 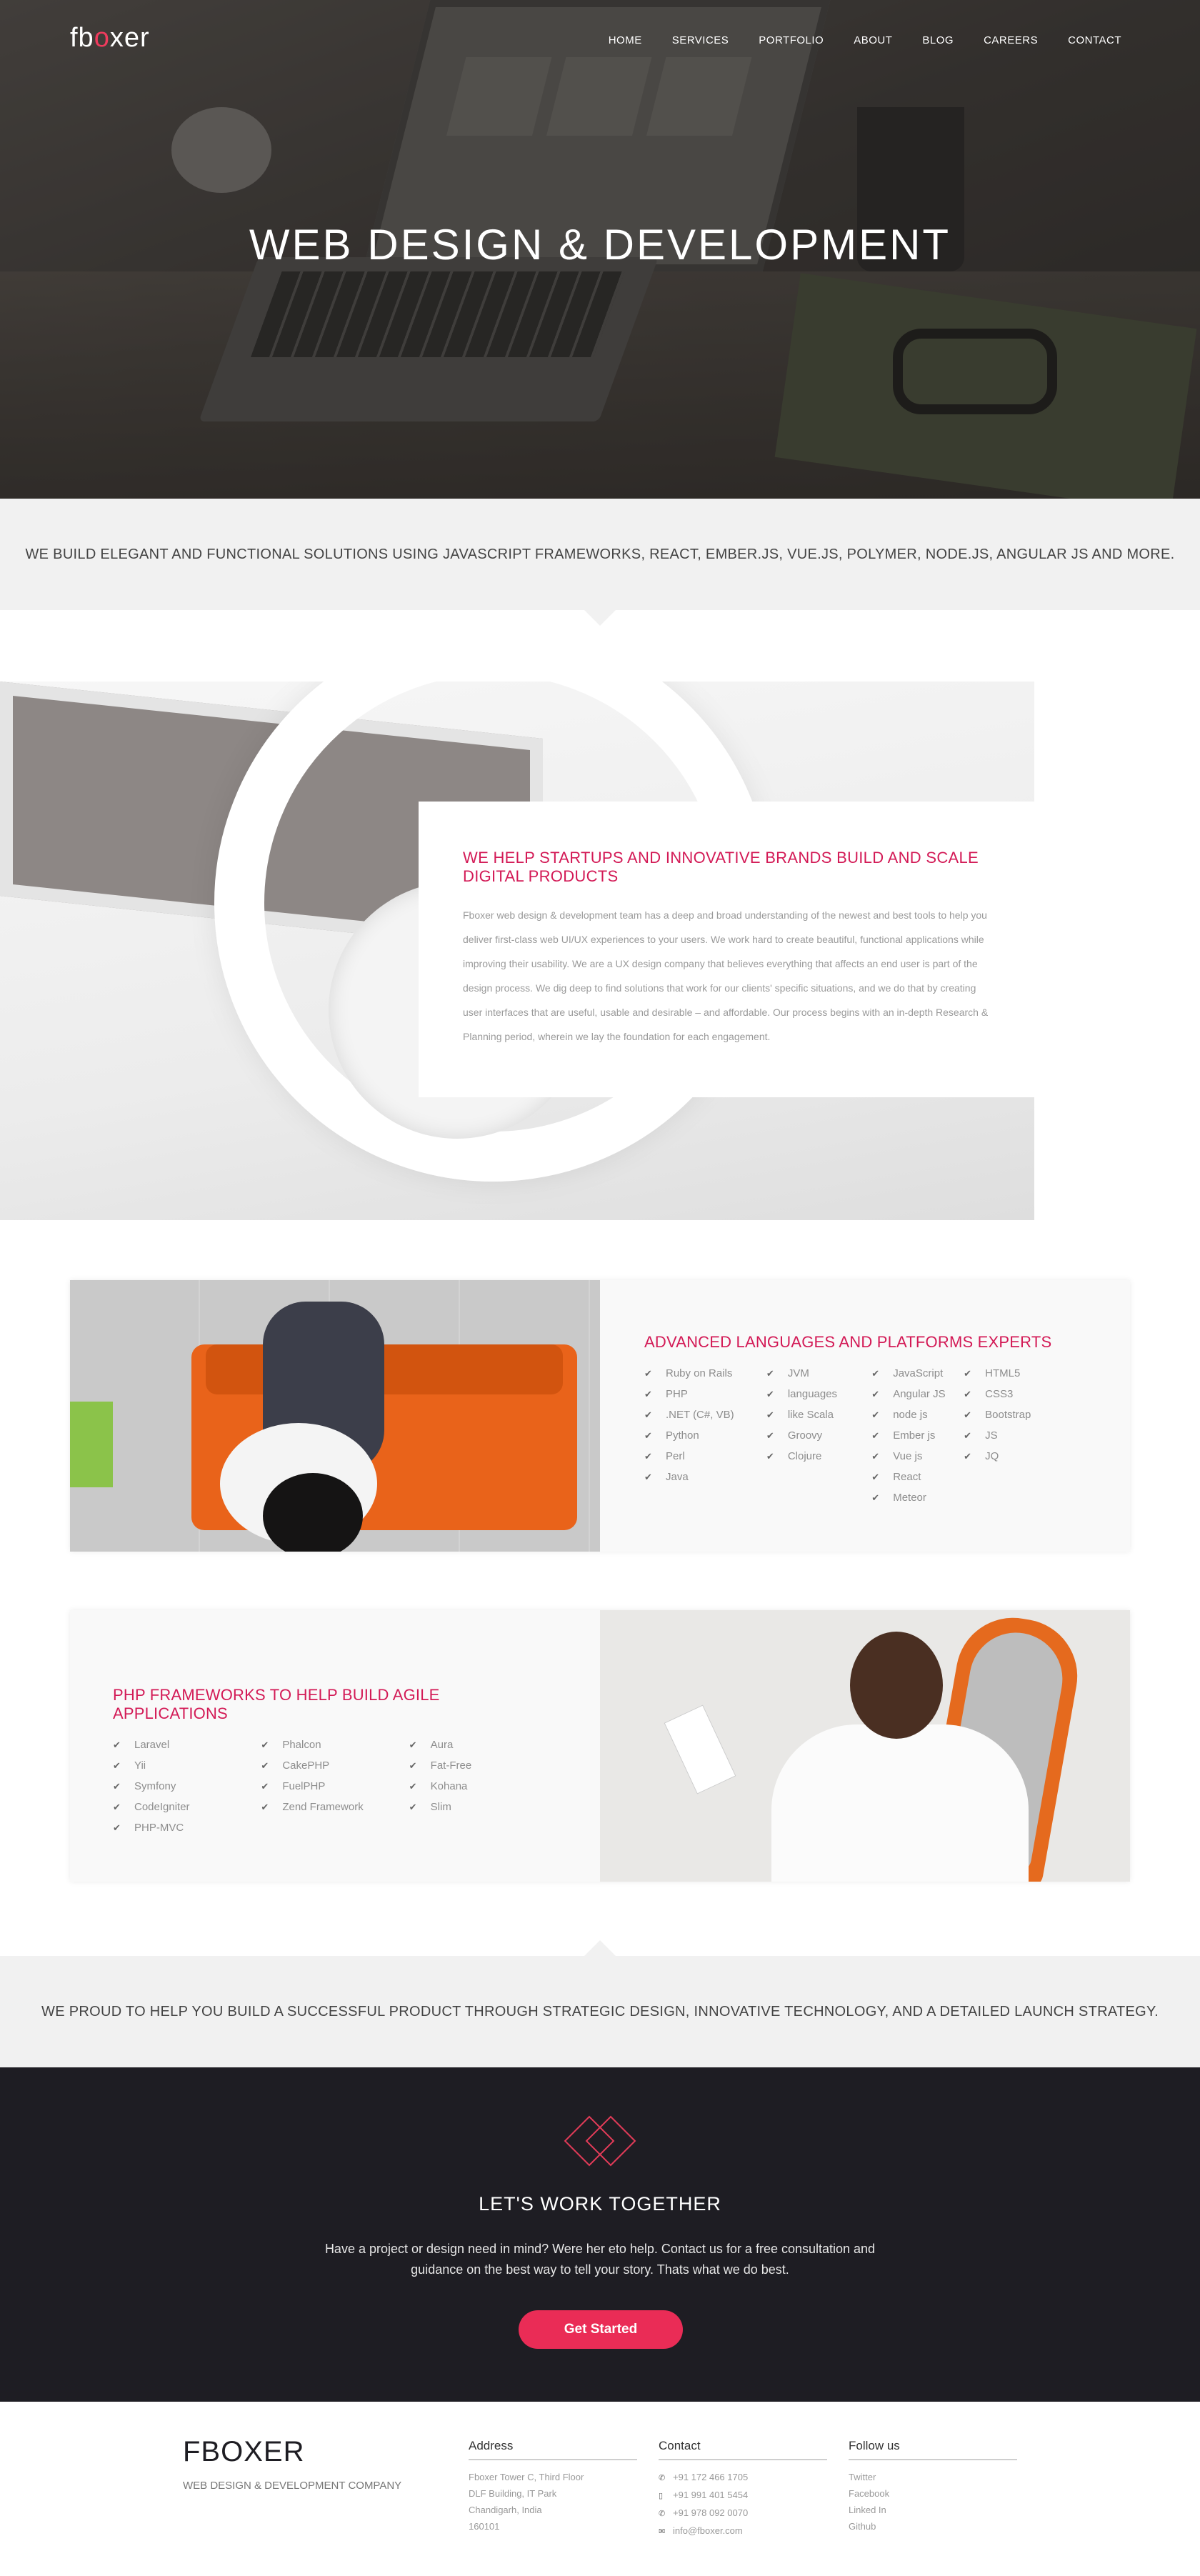 What do you see at coordinates (335, 1807) in the screenshot?
I see `list-item: ✔ Zend Framework` at bounding box center [335, 1807].